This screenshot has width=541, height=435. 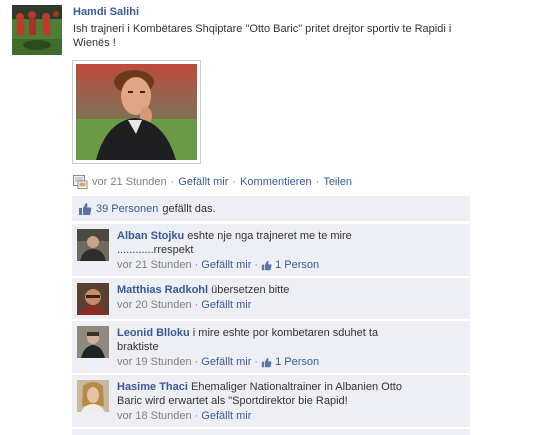 What do you see at coordinates (269, 236) in the screenshot?
I see `comment-text: eshte nje nga trajneret me te mire` at bounding box center [269, 236].